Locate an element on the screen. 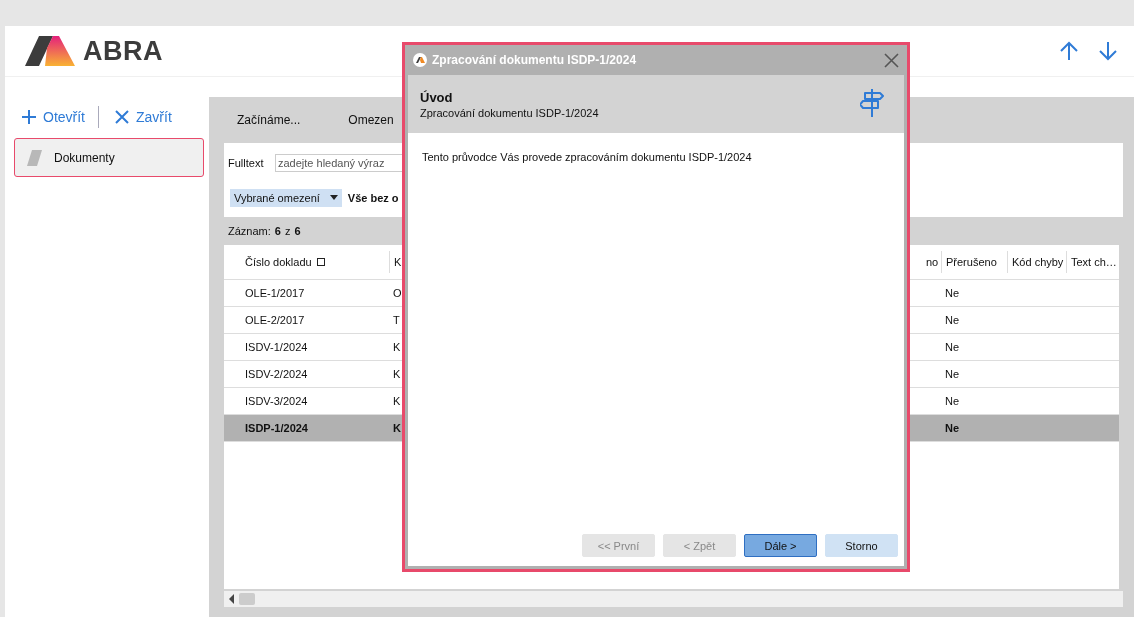  column-header: Číslo dokladu is located at coordinates (315, 262).